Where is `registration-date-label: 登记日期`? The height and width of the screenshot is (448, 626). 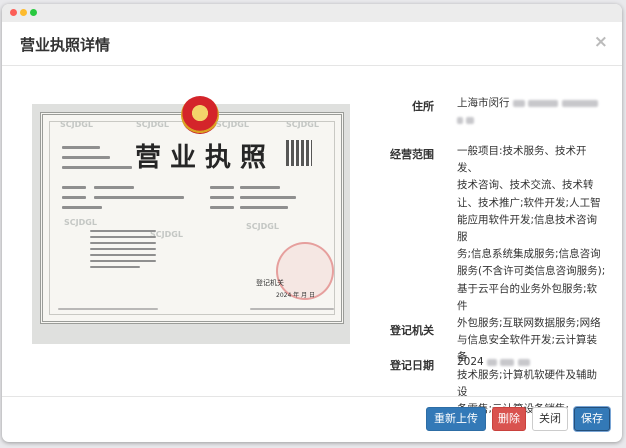
registration-date-label: 登记日期 is located at coordinates (412, 365).